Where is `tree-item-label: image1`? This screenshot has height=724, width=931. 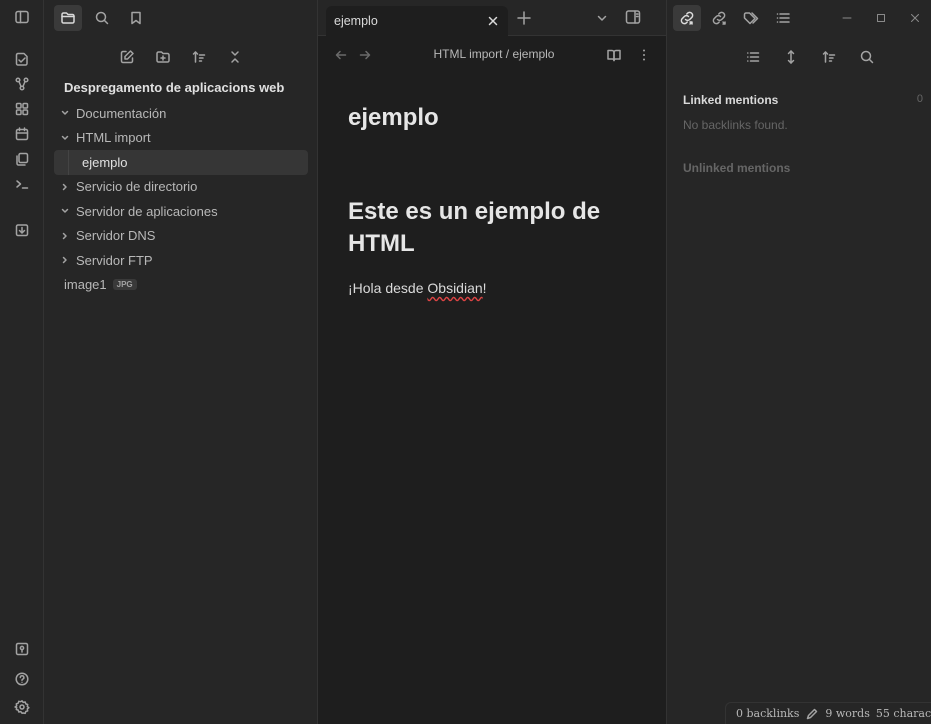
tree-item-label: image1 is located at coordinates (85, 285).